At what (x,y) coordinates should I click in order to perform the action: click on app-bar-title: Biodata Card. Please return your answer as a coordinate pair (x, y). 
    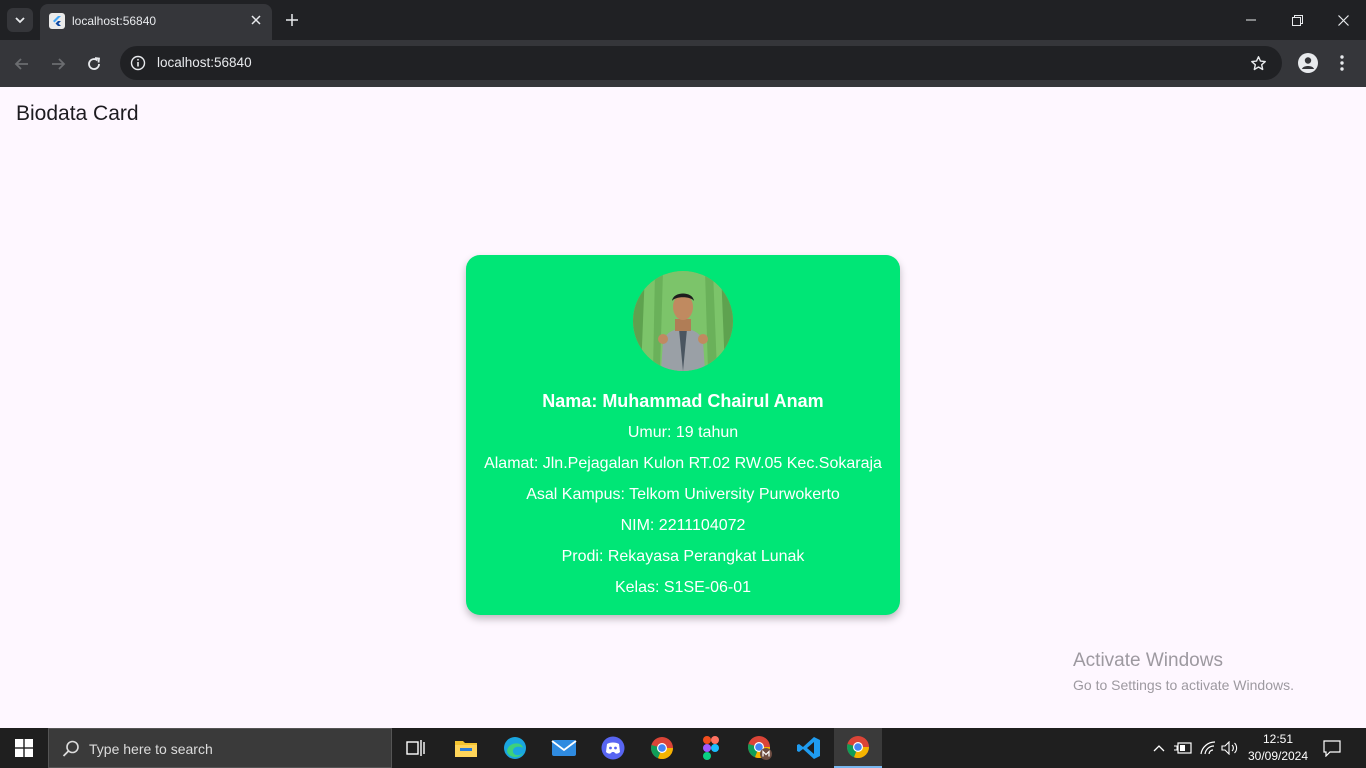
    Looking at the image, I should click on (77, 113).